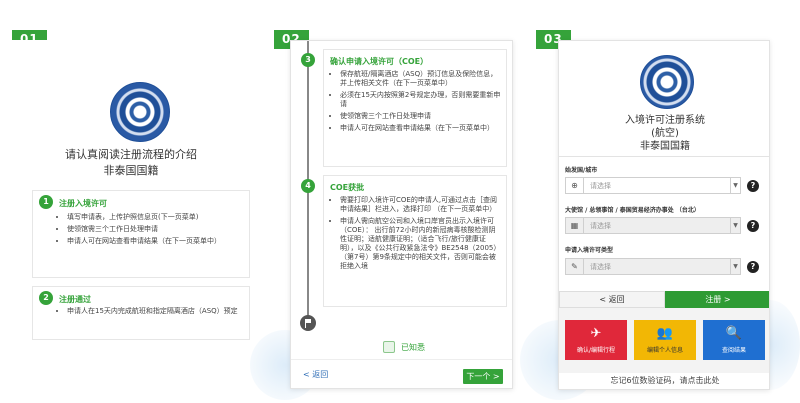 The width and height of the screenshot is (800, 403). I want to click on coe-type-placeholder: 请选择, so click(600, 267).